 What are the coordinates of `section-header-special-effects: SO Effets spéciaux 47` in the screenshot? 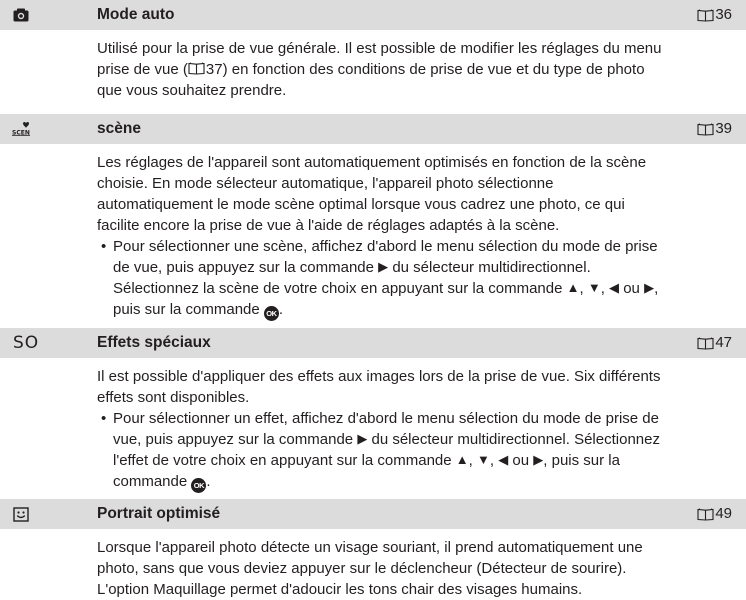 It's located at (373, 343).